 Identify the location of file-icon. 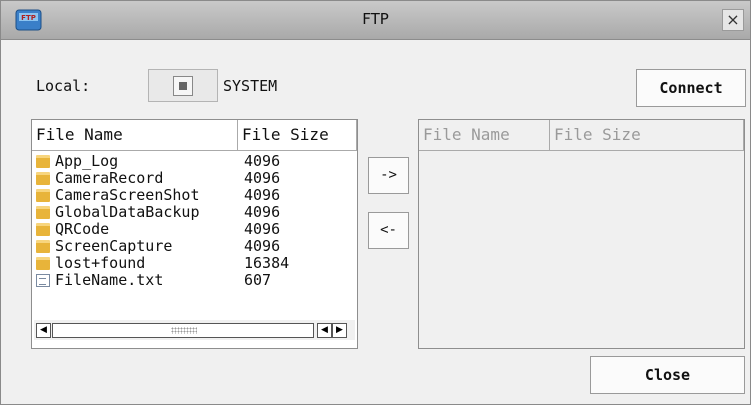
(43, 280).